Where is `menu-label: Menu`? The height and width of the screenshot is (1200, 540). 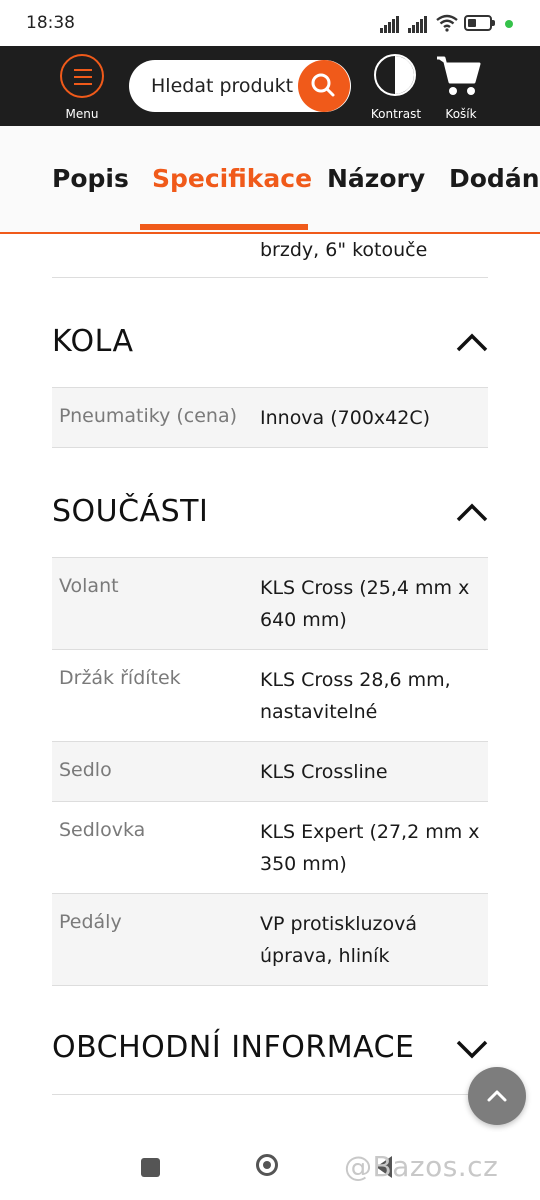
menu-label: Menu is located at coordinates (82, 114).